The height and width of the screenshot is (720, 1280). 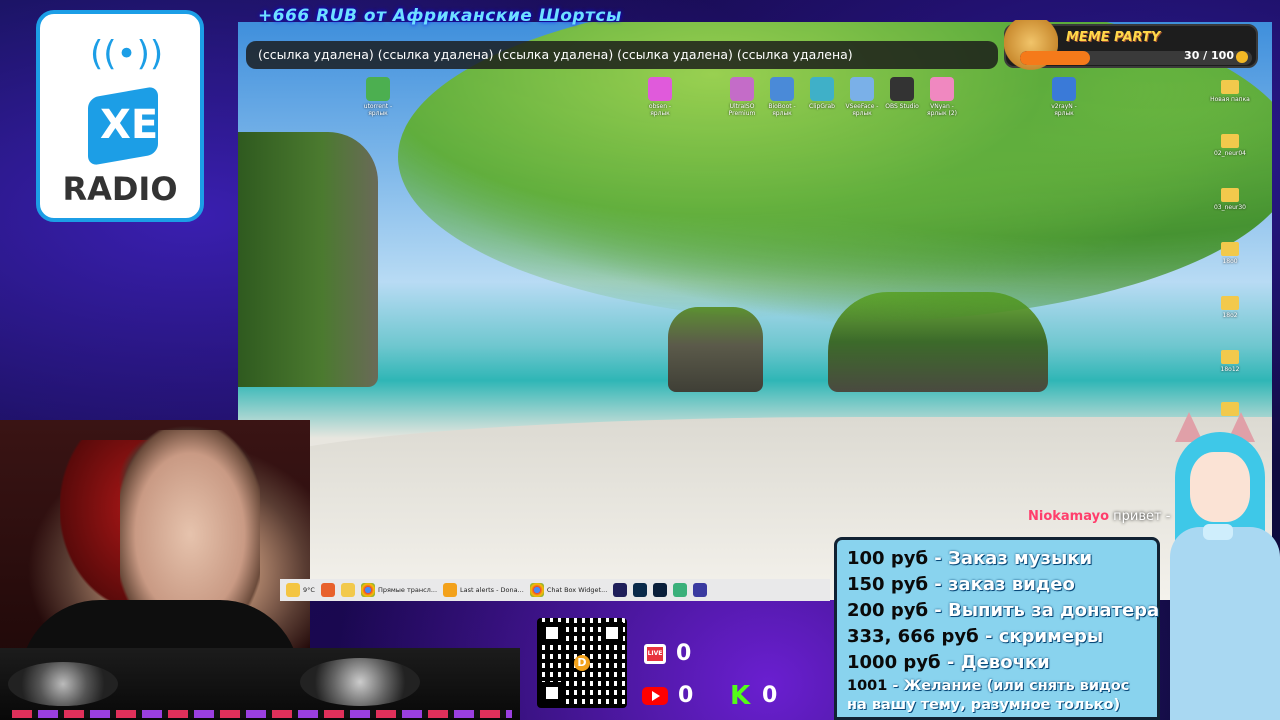 I want to click on donation-qr-code: D, so click(x=582, y=663).